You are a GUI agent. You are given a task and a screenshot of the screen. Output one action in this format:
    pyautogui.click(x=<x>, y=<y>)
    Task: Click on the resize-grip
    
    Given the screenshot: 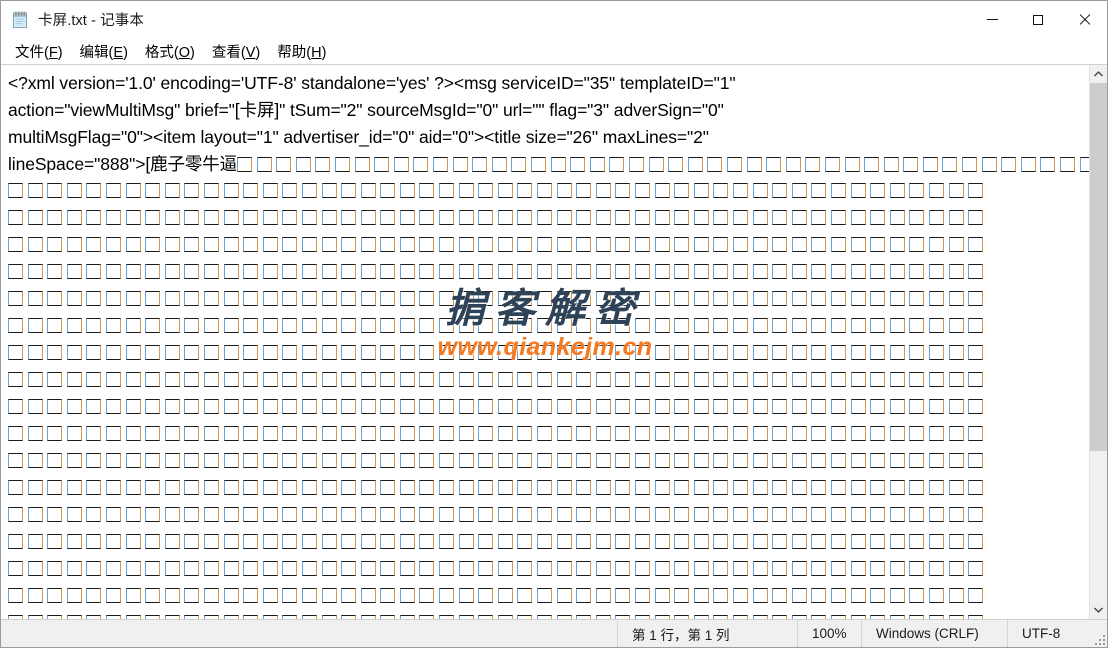 What is the action you would take?
    pyautogui.click(x=1099, y=639)
    